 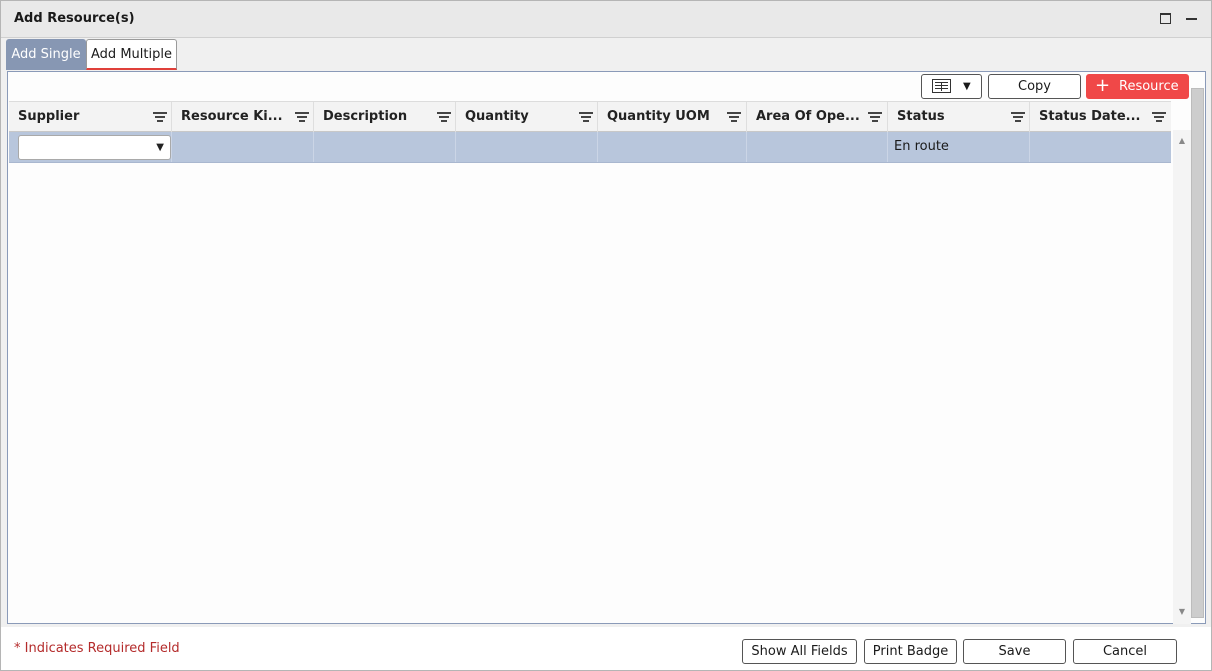 What do you see at coordinates (1100, 147) in the screenshot?
I see `cell-status-date` at bounding box center [1100, 147].